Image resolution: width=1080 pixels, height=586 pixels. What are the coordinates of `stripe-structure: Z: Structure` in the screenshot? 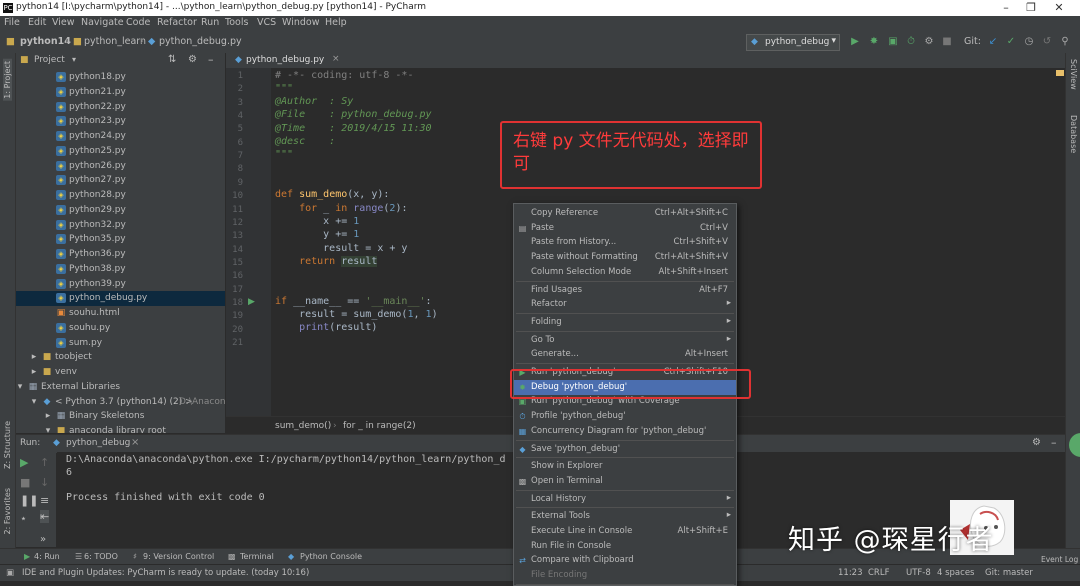 It's located at (7, 445).